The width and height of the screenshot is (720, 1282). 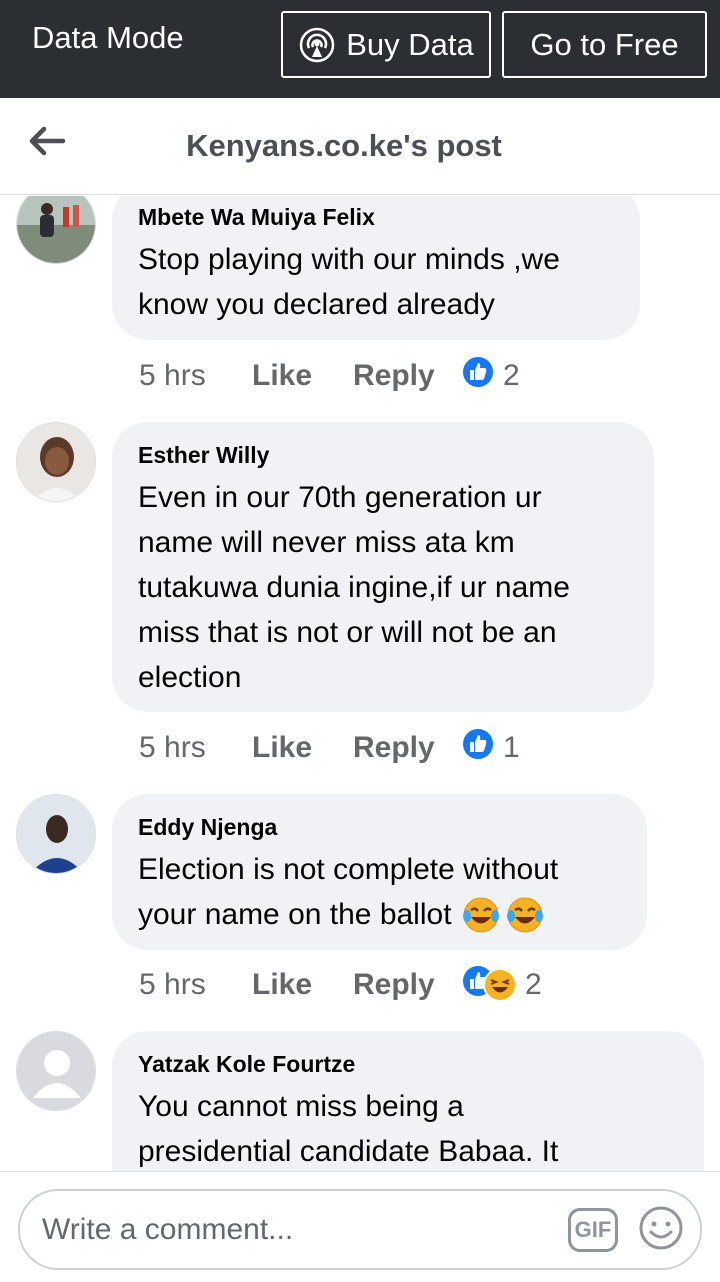 I want to click on comment-composer: Write a comment... GIF, so click(x=360, y=1226).